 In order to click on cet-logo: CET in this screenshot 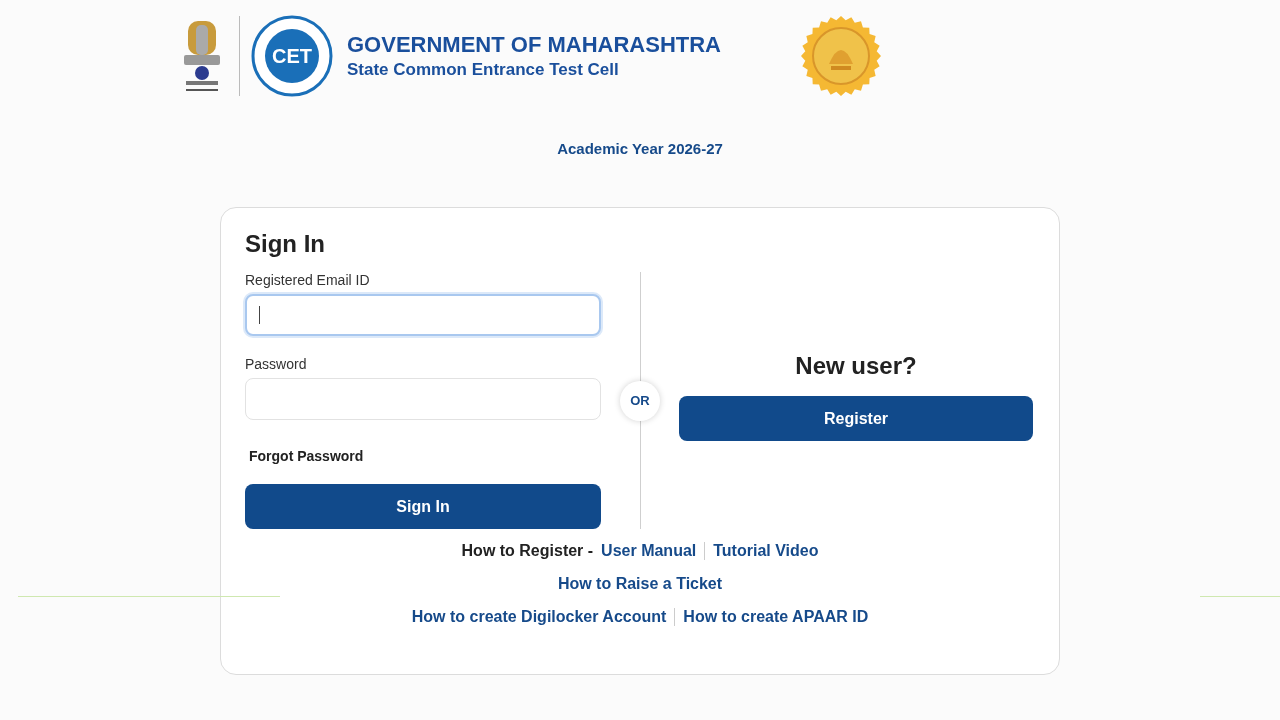, I will do `click(292, 56)`.